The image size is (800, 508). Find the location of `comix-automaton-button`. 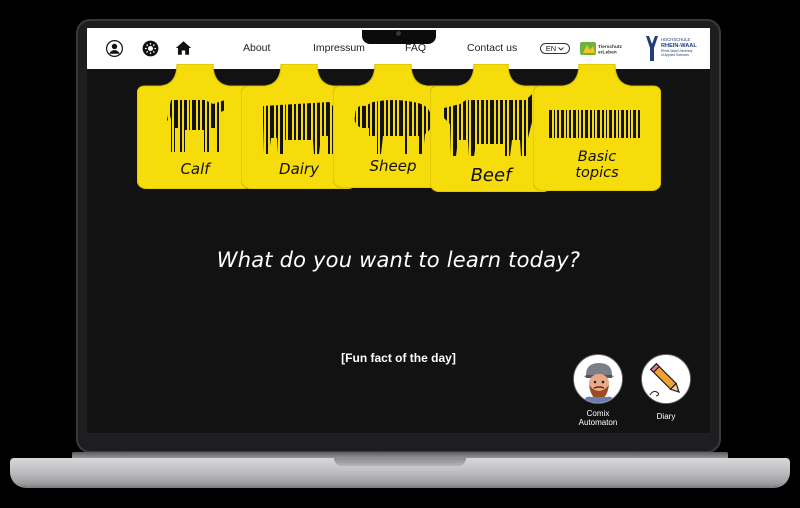

comix-automaton-button is located at coordinates (598, 379).